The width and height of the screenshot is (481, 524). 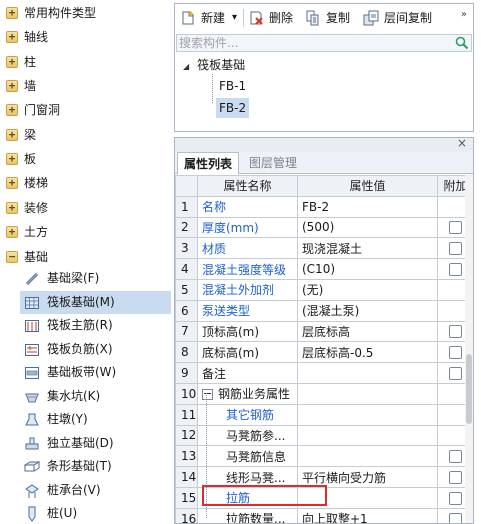 I want to click on row-index: 13, so click(x=186, y=456).